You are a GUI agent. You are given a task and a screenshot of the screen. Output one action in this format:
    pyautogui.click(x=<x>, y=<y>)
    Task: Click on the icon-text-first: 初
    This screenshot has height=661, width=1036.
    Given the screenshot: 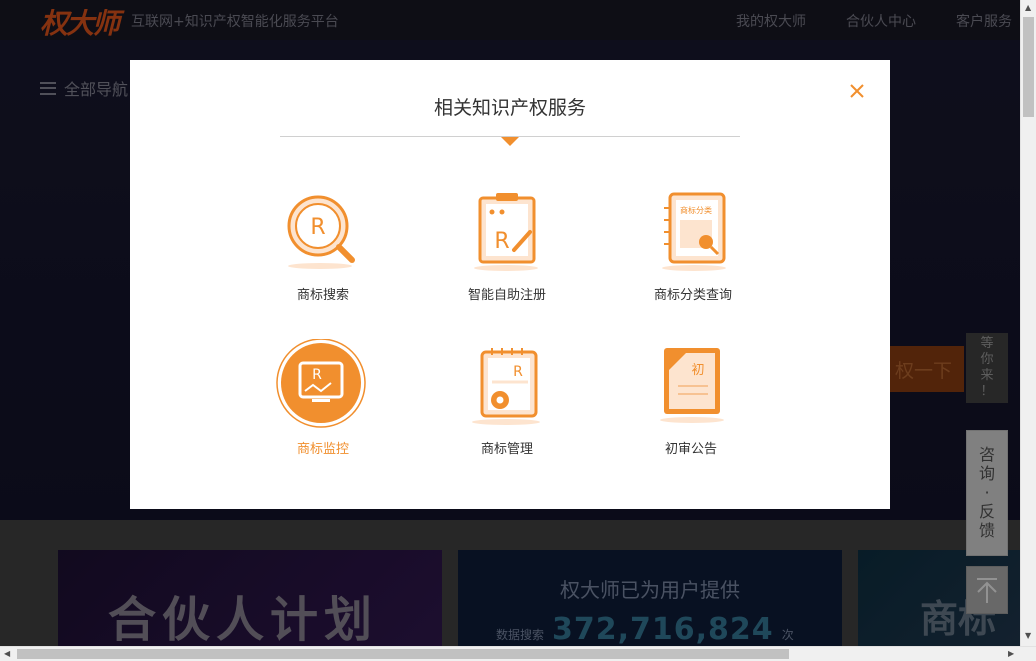 What is the action you would take?
    pyautogui.click(x=697, y=370)
    